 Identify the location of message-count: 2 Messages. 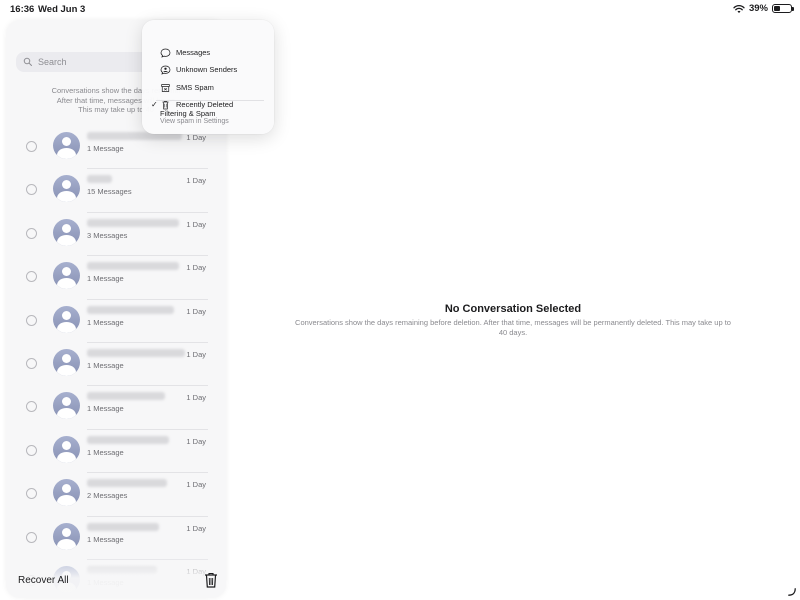
(107, 496).